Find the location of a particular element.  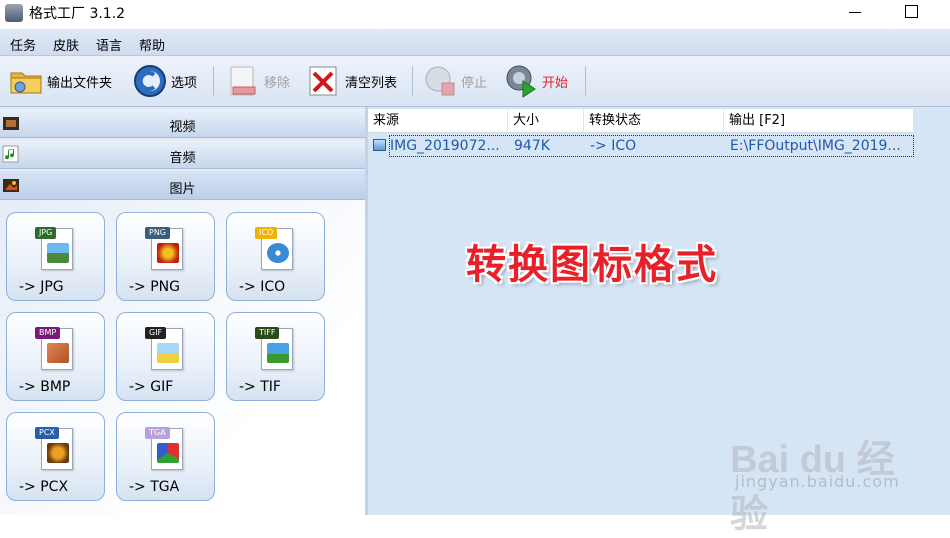

format-bmp-button: BMP -> BMP is located at coordinates (55, 356).